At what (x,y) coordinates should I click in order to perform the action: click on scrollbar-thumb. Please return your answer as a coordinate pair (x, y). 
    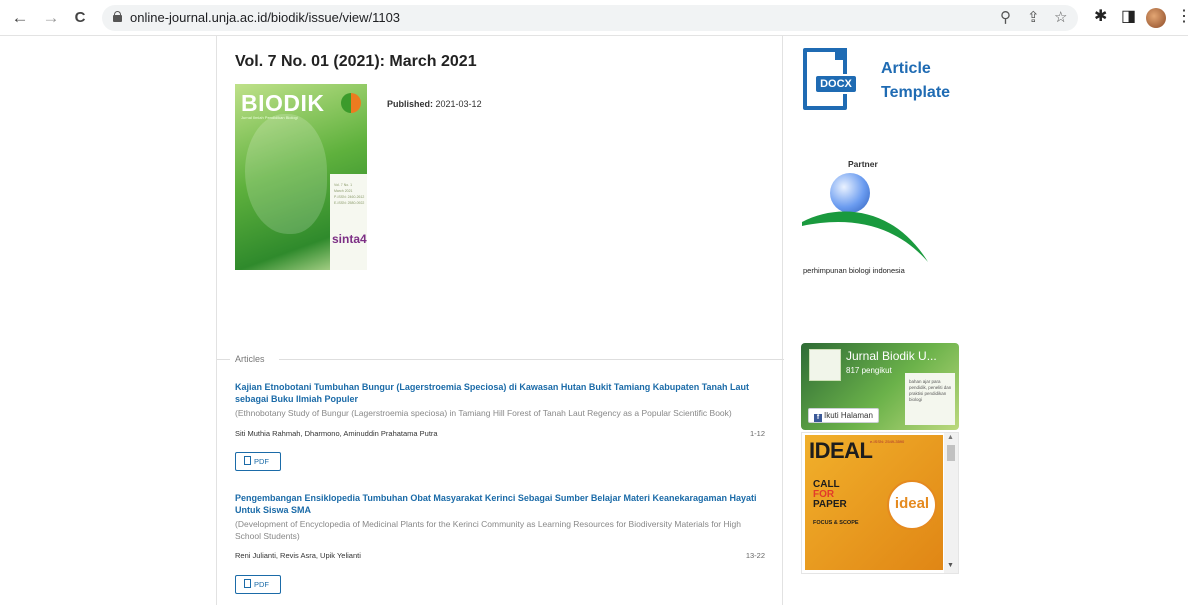
    Looking at the image, I should click on (951, 453).